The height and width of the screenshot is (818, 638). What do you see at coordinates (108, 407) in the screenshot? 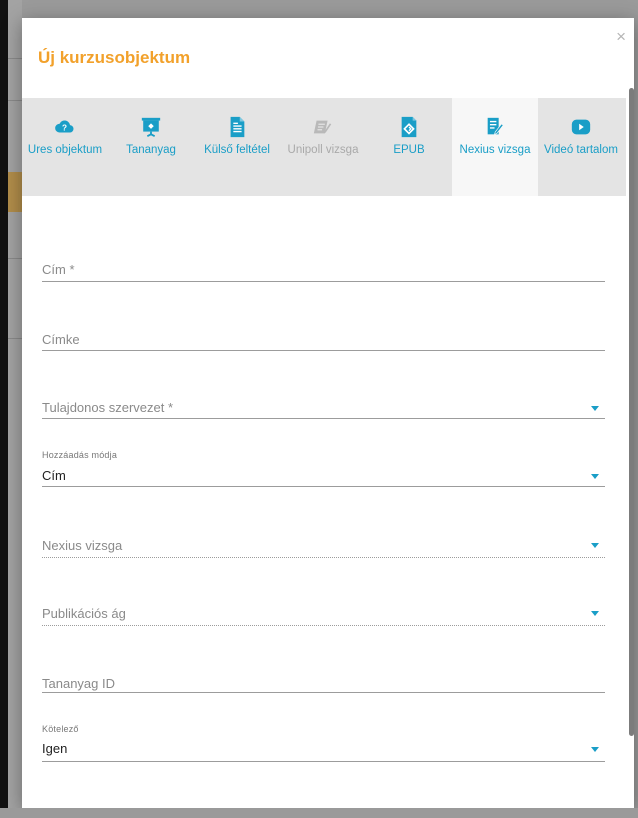
I see `owner-organization-placeholder: Tulajdonos szervezet *` at bounding box center [108, 407].